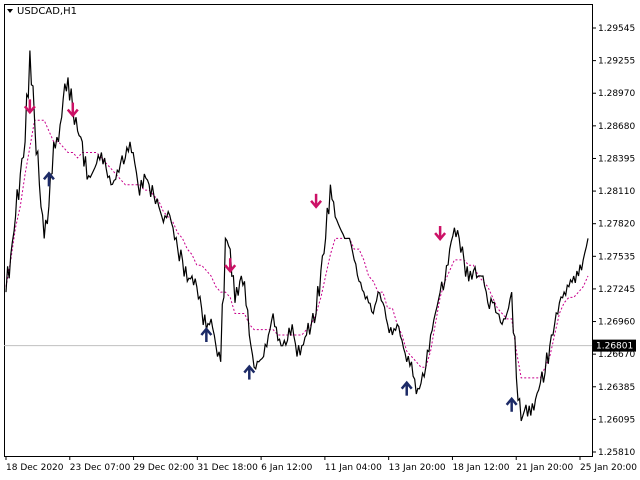  Describe the element at coordinates (47, 11) in the screenshot. I see `symbol-label: USDCAD,H1` at that location.